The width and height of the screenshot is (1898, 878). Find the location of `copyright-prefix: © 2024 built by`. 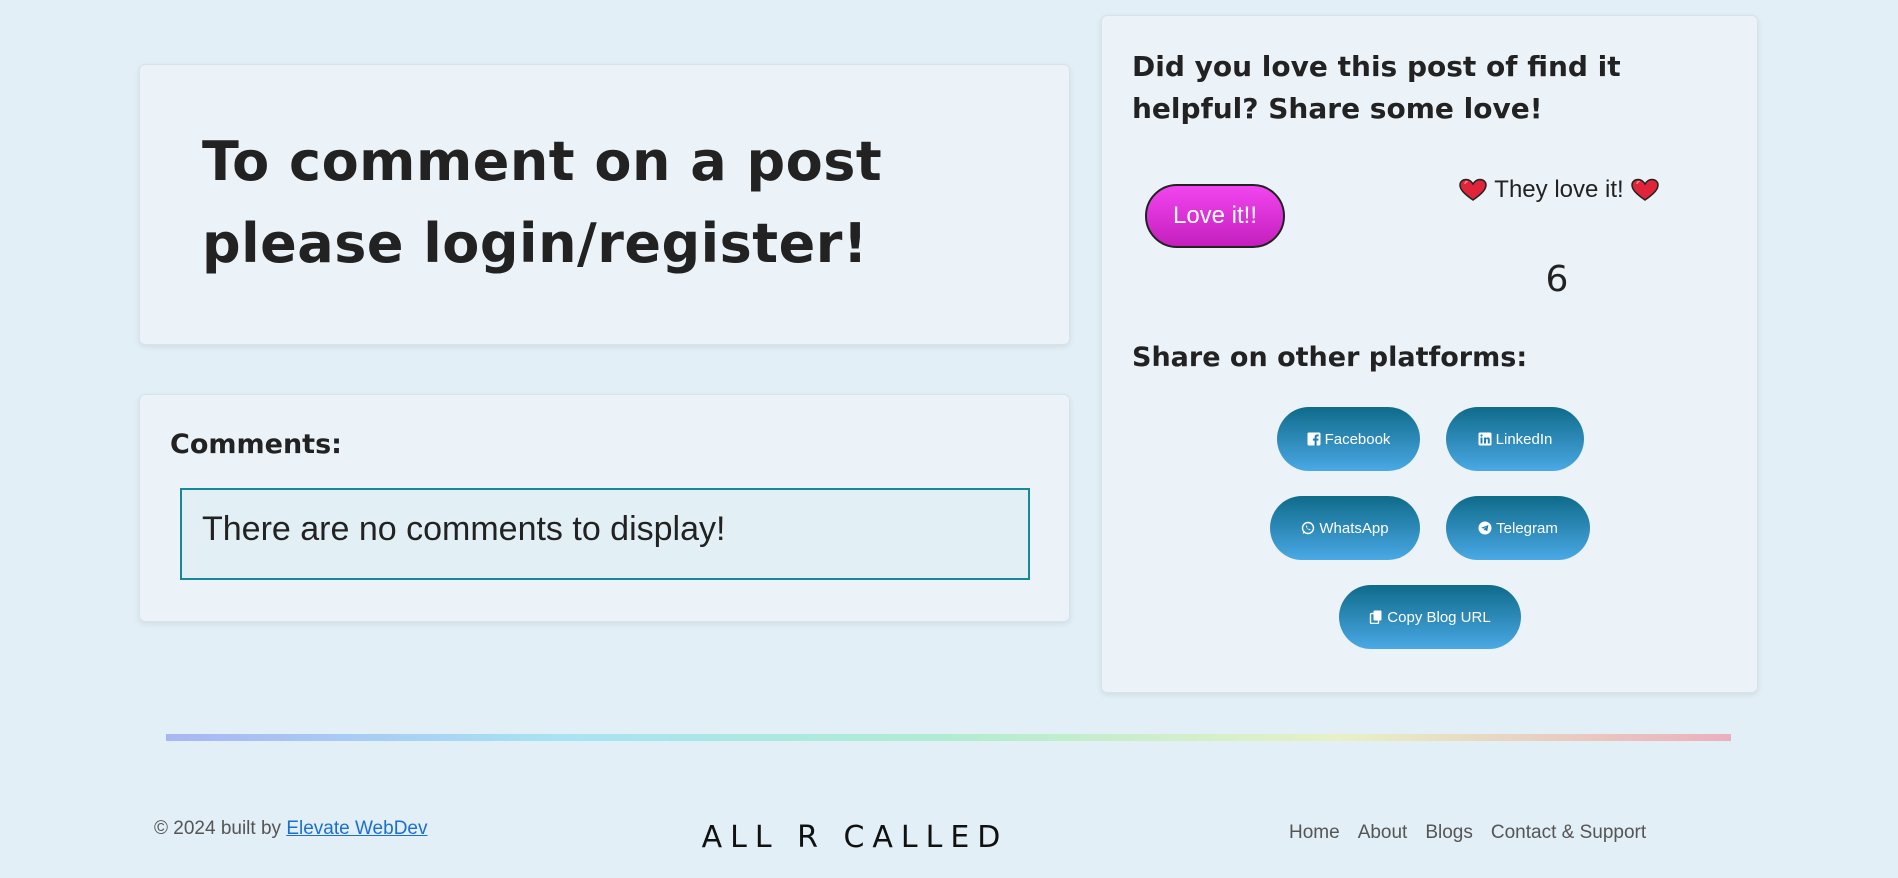

copyright-prefix: © 2024 built by is located at coordinates (218, 828).